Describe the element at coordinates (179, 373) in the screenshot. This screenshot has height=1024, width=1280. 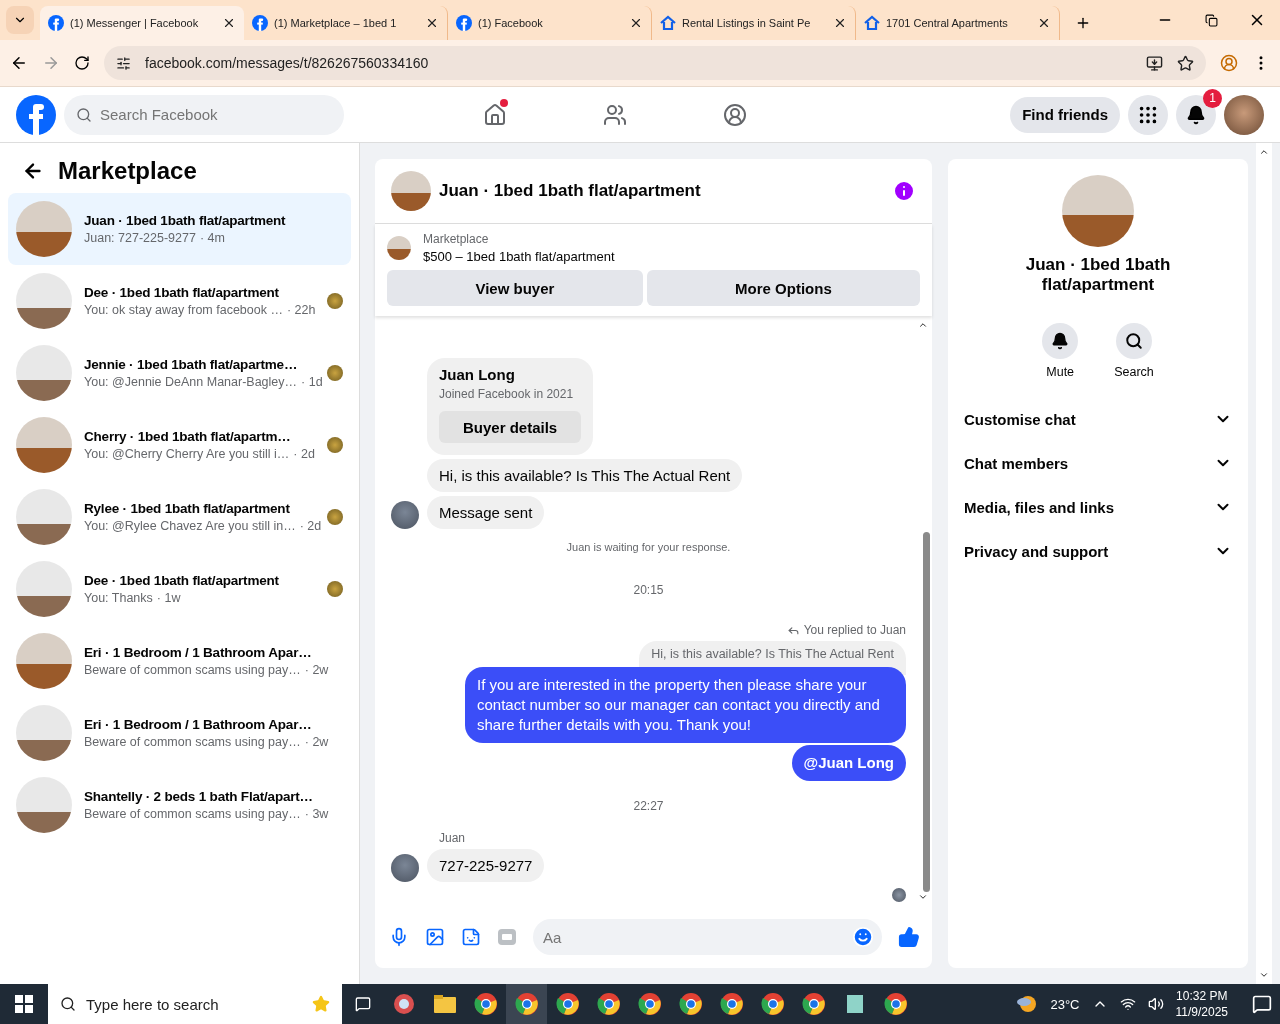
I see `conversation-item: Jennie · 1bed 1bath flat/apartme… You: @Jennie DeAnn Manar-Bagley… · 1d` at that location.